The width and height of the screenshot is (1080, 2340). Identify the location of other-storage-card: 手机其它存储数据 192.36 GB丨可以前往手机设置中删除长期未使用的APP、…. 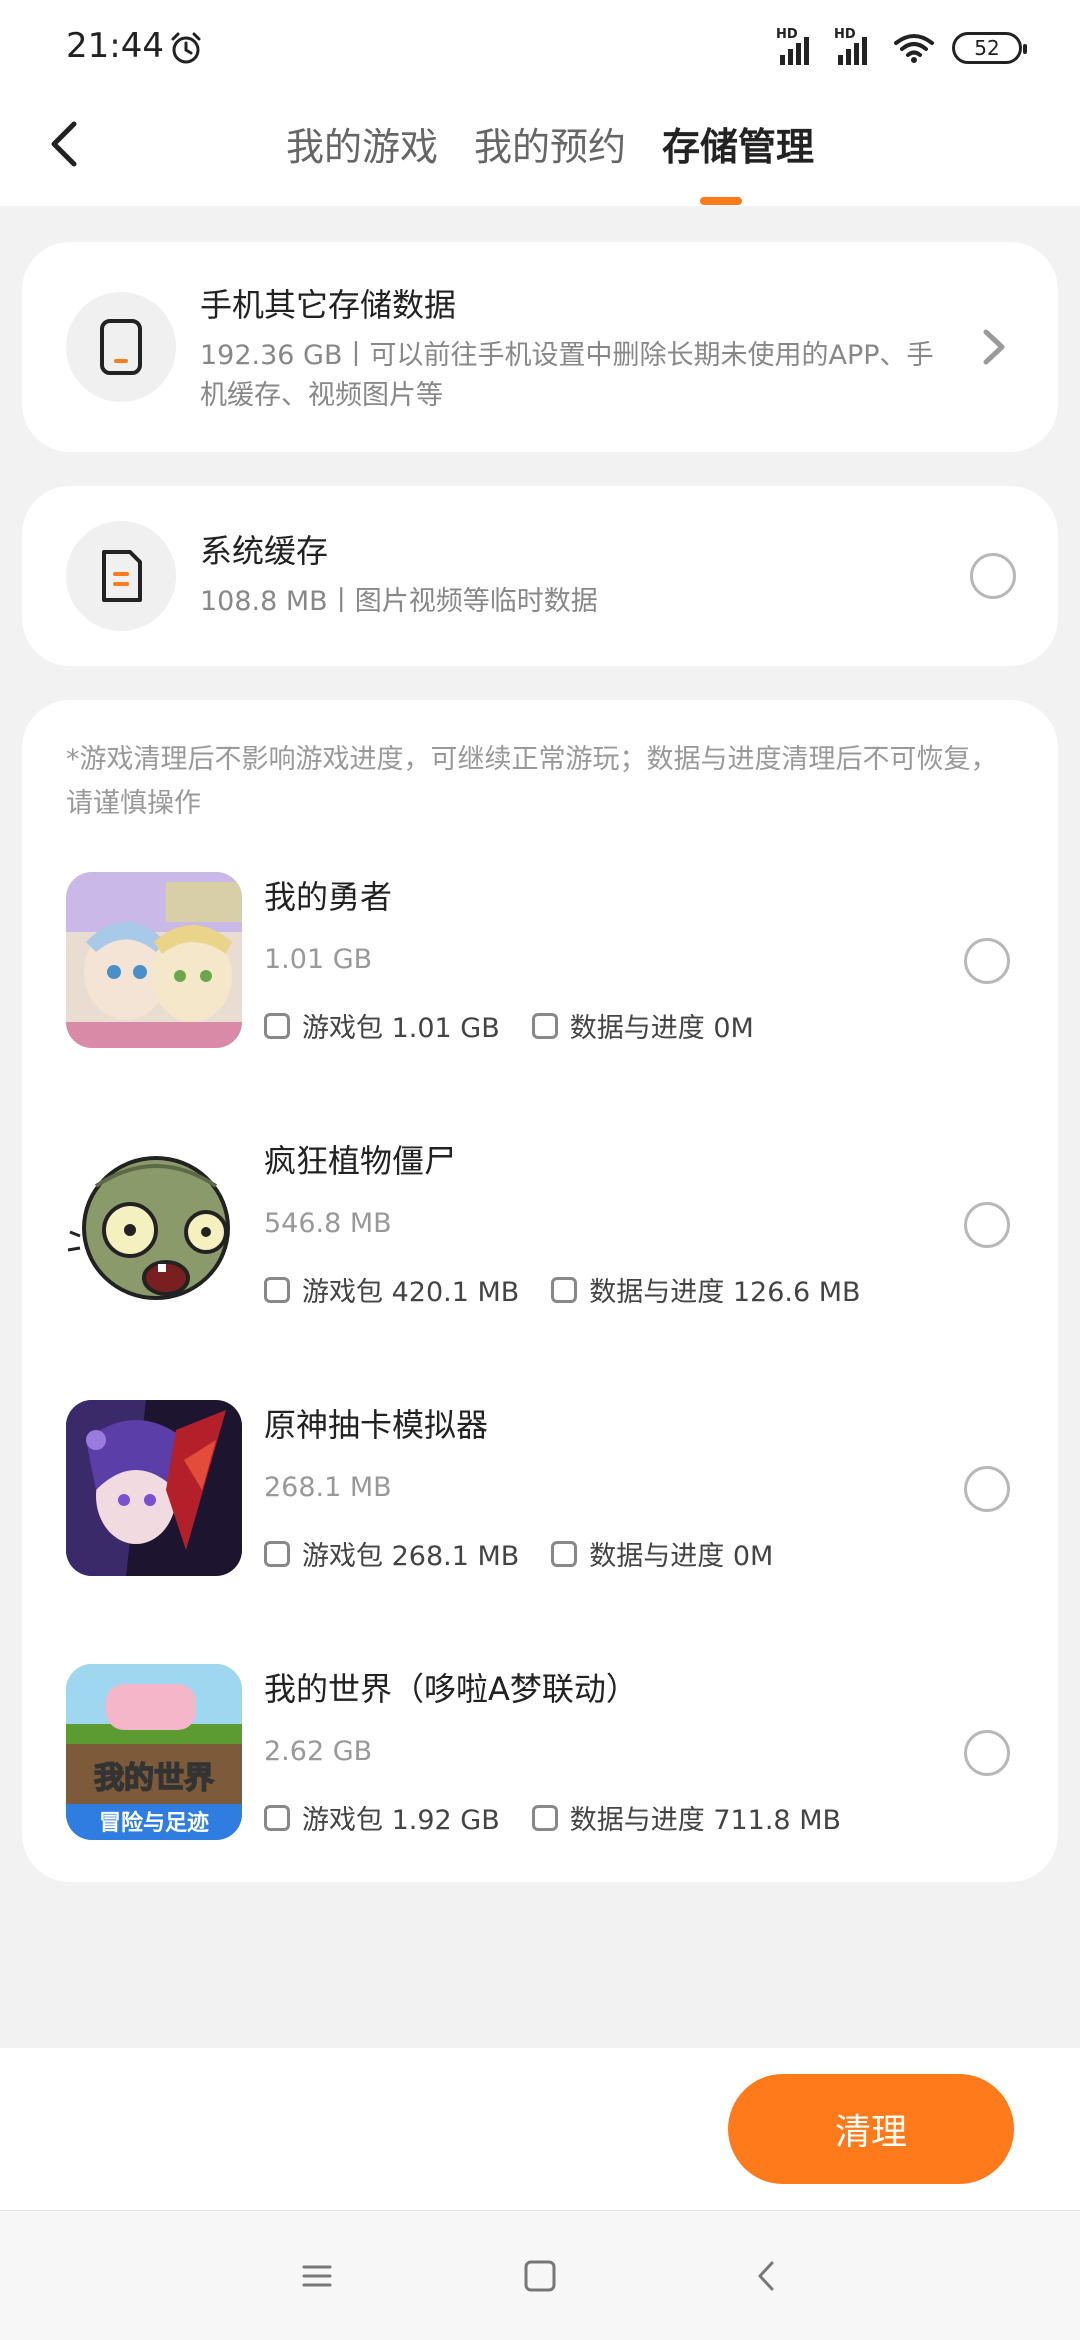
(540, 347).